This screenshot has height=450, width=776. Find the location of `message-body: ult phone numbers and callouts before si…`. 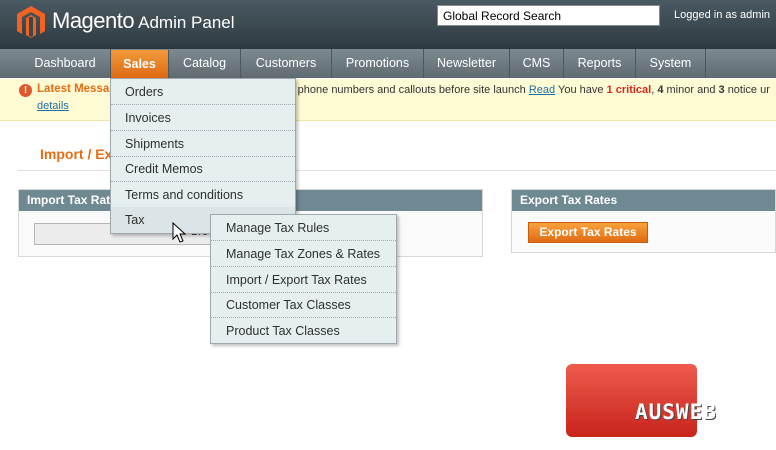

message-body: ult phone numbers and callouts before si… is located at coordinates (404, 90).